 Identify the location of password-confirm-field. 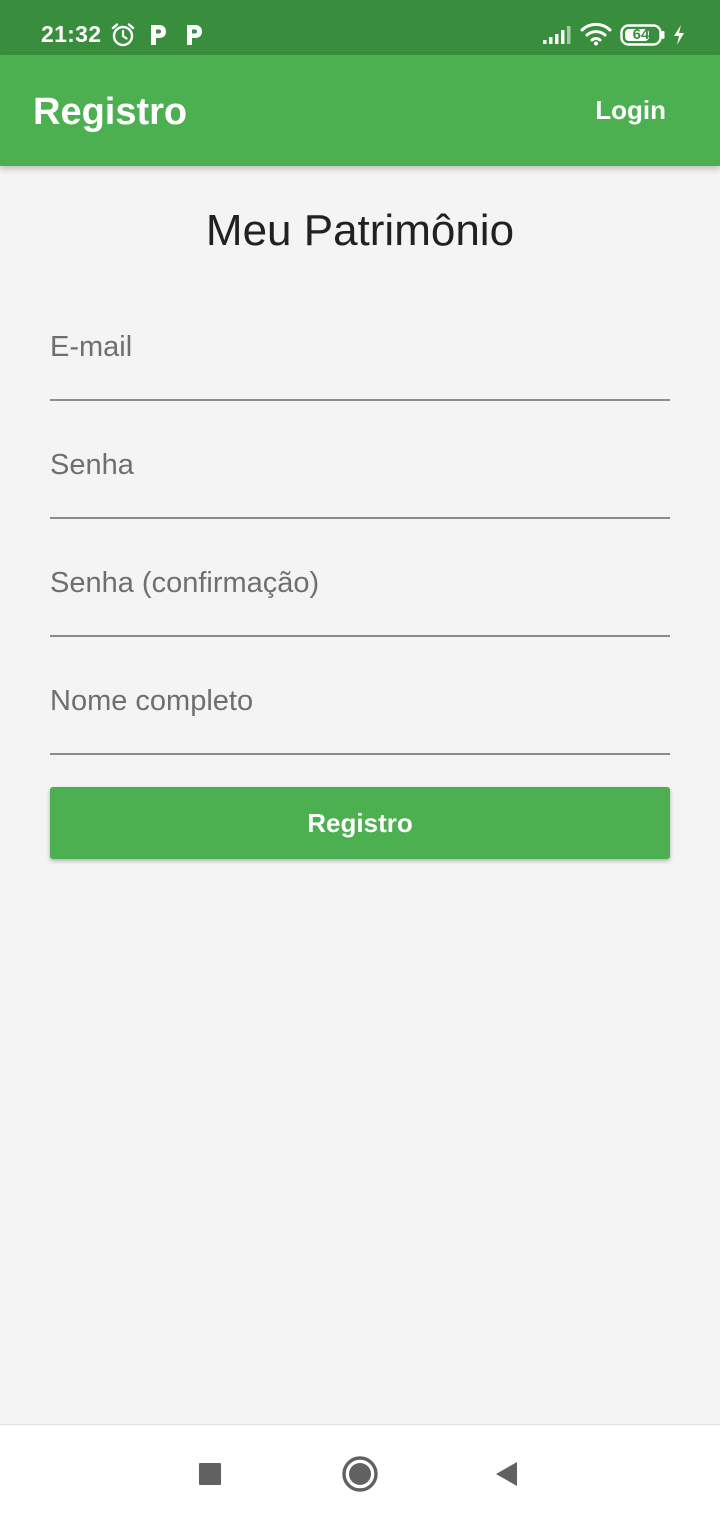
(360, 579).